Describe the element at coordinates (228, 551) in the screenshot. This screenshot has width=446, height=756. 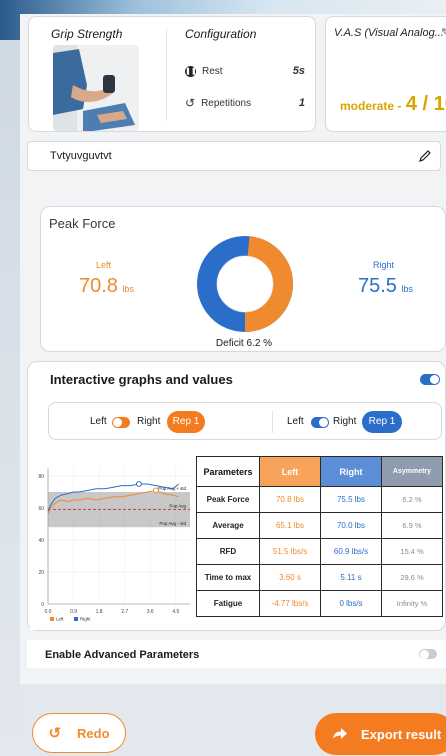
I see `row-label: RFD` at that location.